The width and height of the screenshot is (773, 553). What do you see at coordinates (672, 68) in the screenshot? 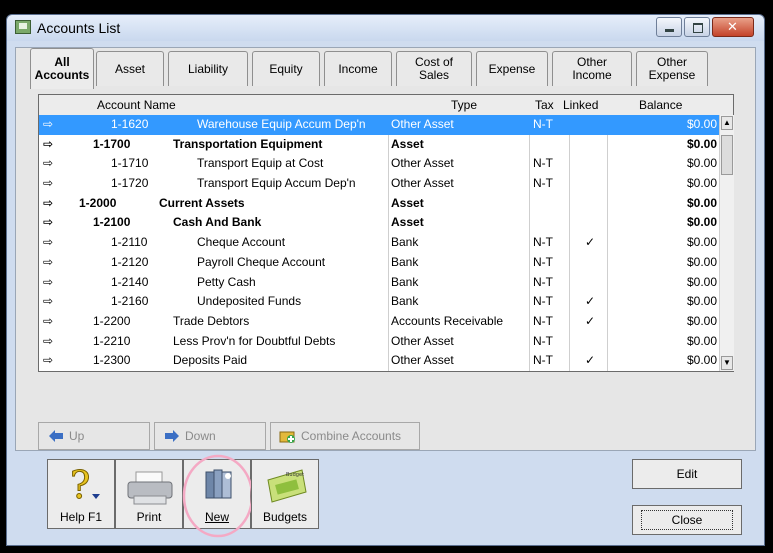
I see `tab-other-expense: Other Expense` at bounding box center [672, 68].